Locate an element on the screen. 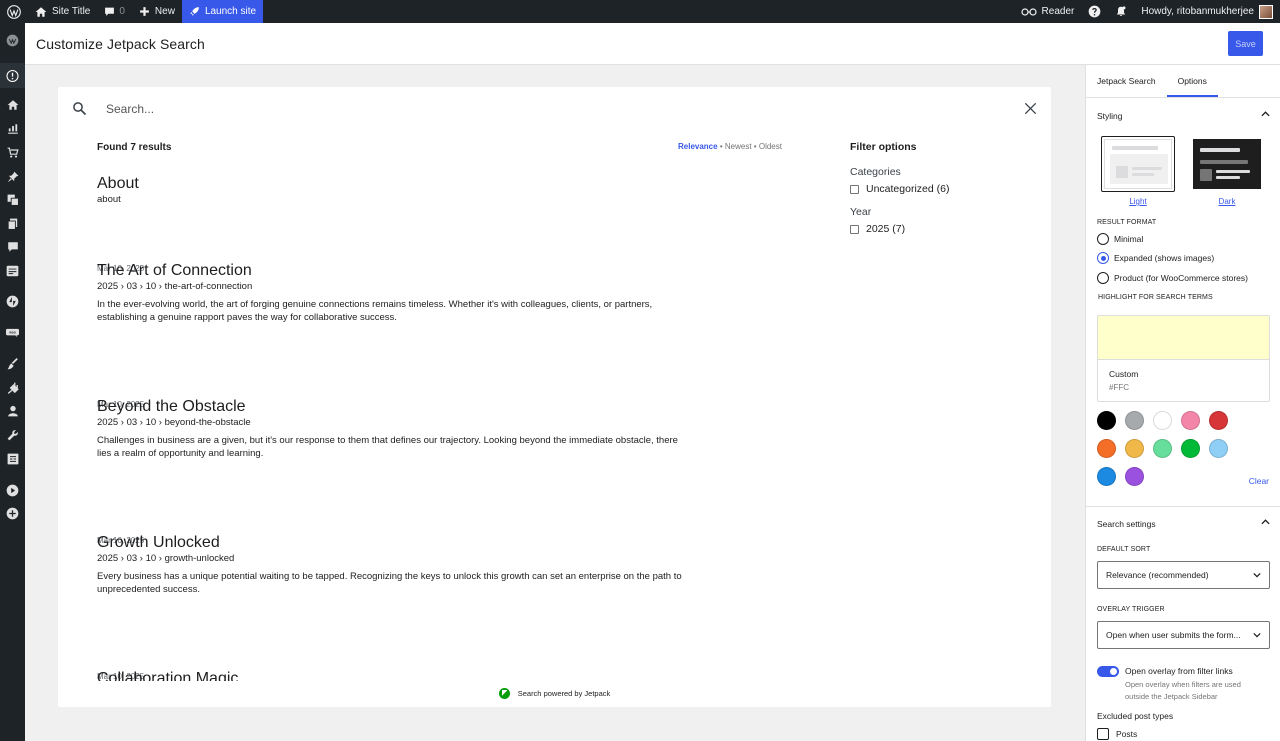 This screenshot has height=741, width=1280. color-palette is located at coordinates (1177, 453).